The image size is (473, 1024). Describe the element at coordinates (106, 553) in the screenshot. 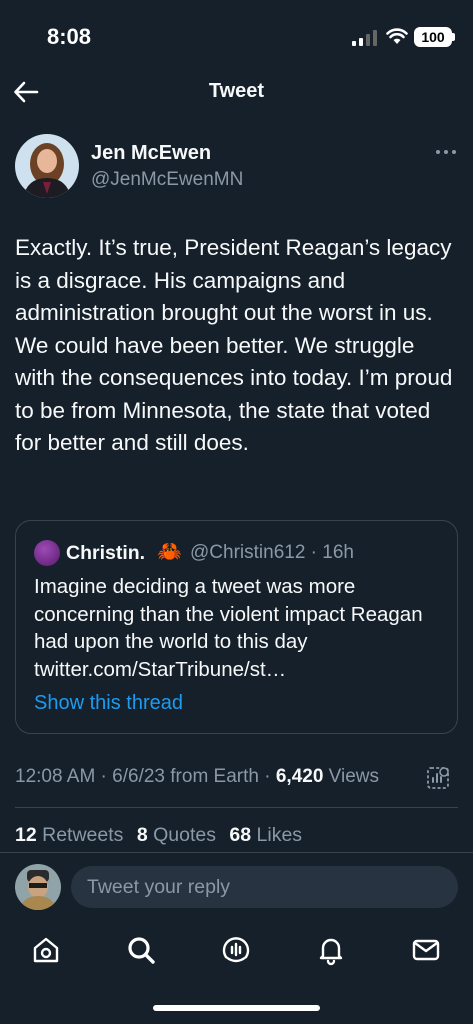

I see `quoted-author-name: Christin.` at that location.